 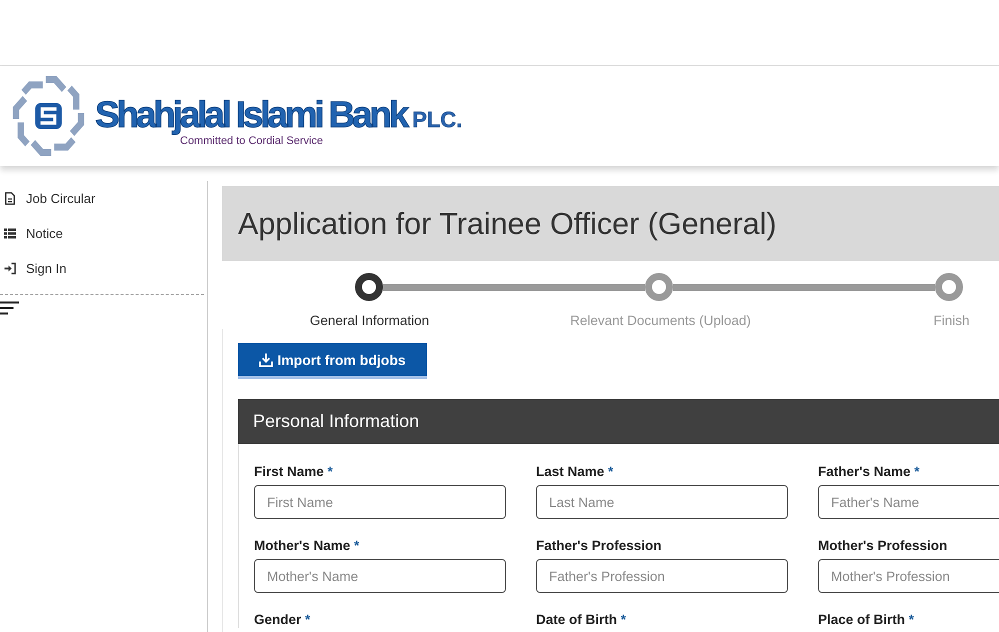 I want to click on import-button: Import from bdjobs, so click(x=332, y=361).